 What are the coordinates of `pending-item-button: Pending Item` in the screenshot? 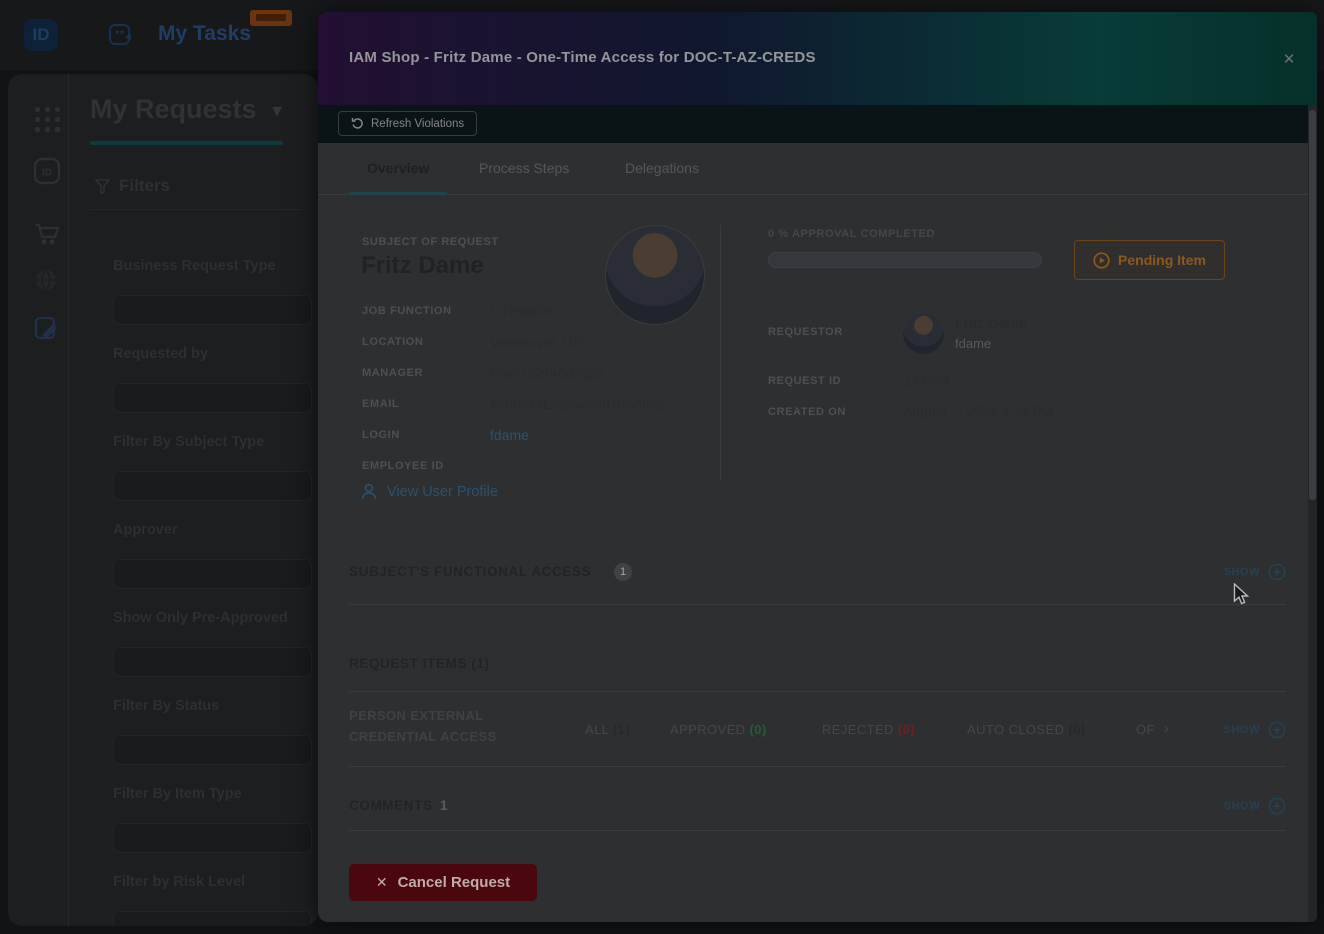 It's located at (1149, 260).